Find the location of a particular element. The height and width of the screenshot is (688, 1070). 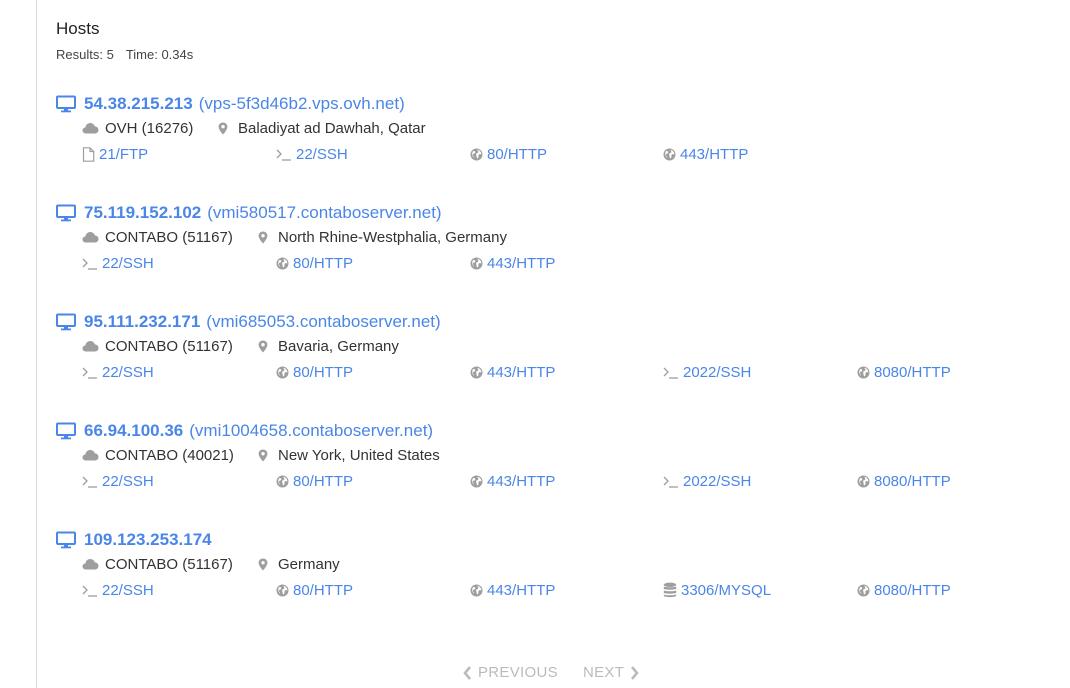

chevron-left-icon is located at coordinates (467, 672).